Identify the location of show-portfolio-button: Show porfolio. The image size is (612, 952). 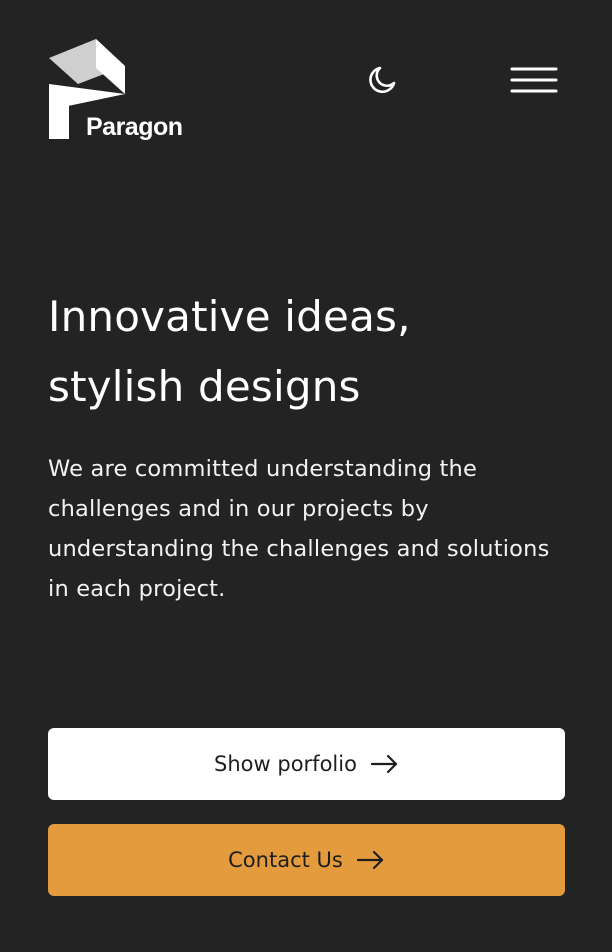
(306, 764).